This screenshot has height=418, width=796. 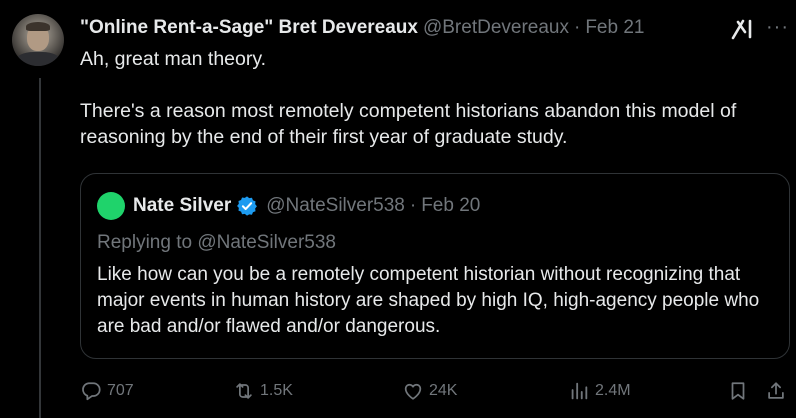 What do you see at coordinates (91, 391) in the screenshot?
I see `reply-icon` at bounding box center [91, 391].